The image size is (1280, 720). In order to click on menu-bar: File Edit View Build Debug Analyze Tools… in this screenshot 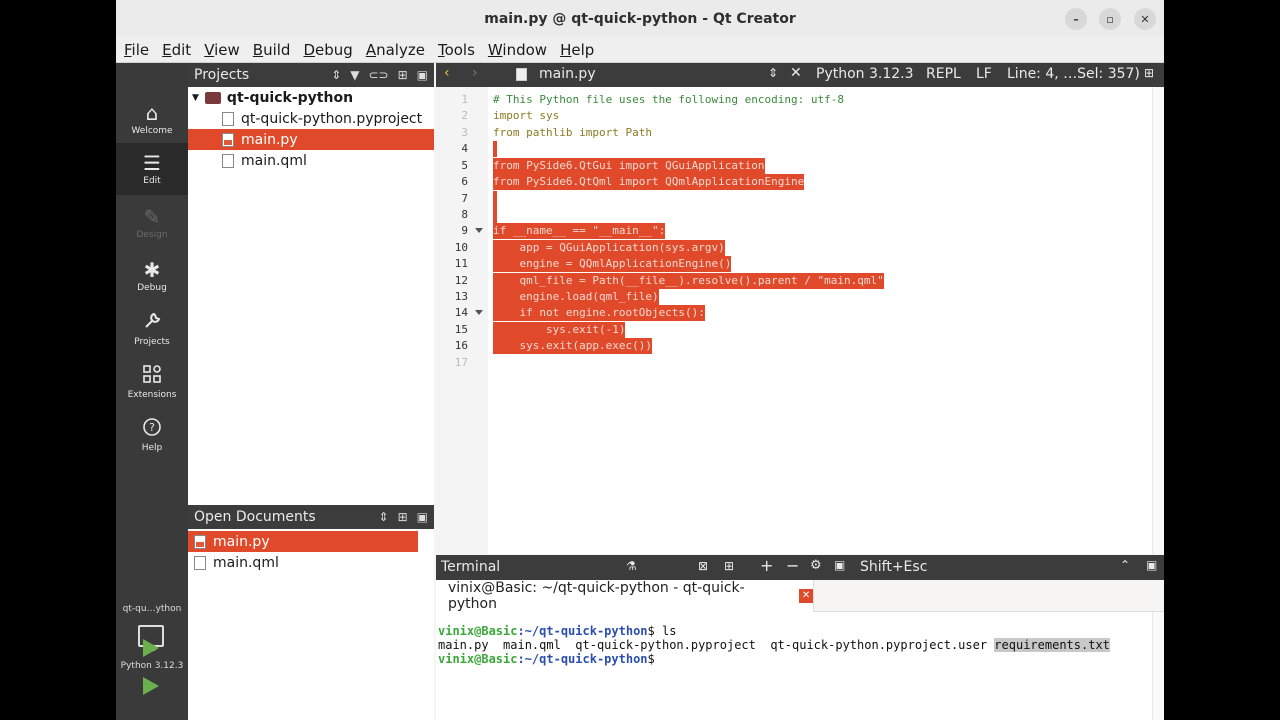, I will do `click(640, 50)`.